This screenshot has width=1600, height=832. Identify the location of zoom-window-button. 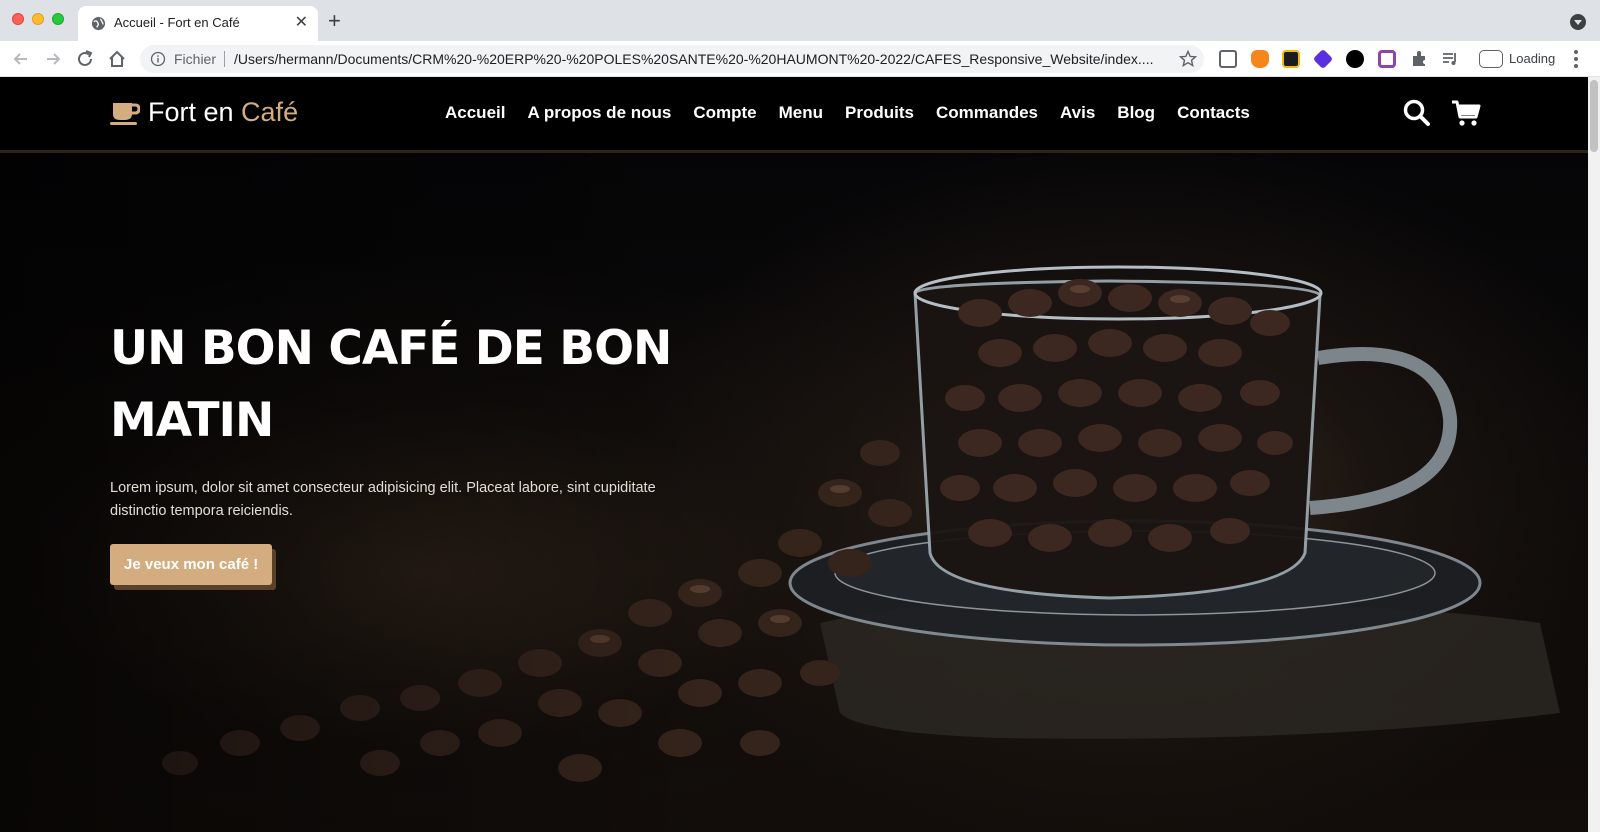
(58, 19).